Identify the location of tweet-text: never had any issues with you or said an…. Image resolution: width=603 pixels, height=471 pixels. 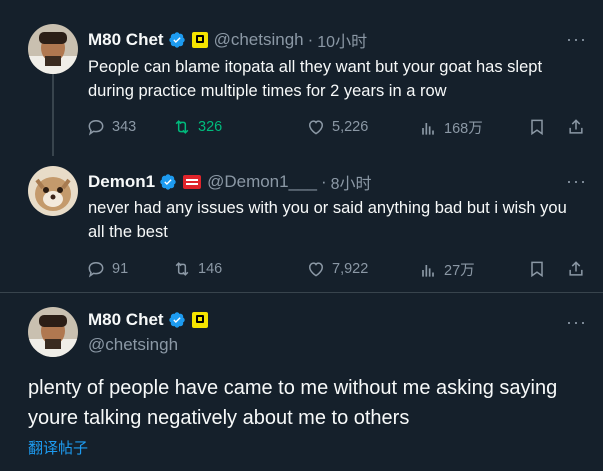
(327, 220).